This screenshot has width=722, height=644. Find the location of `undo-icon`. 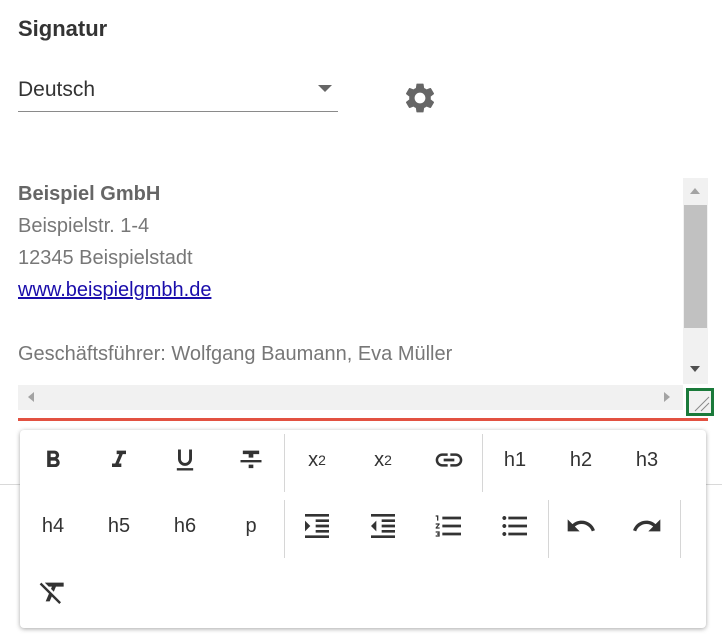

undo-icon is located at coordinates (581, 525).